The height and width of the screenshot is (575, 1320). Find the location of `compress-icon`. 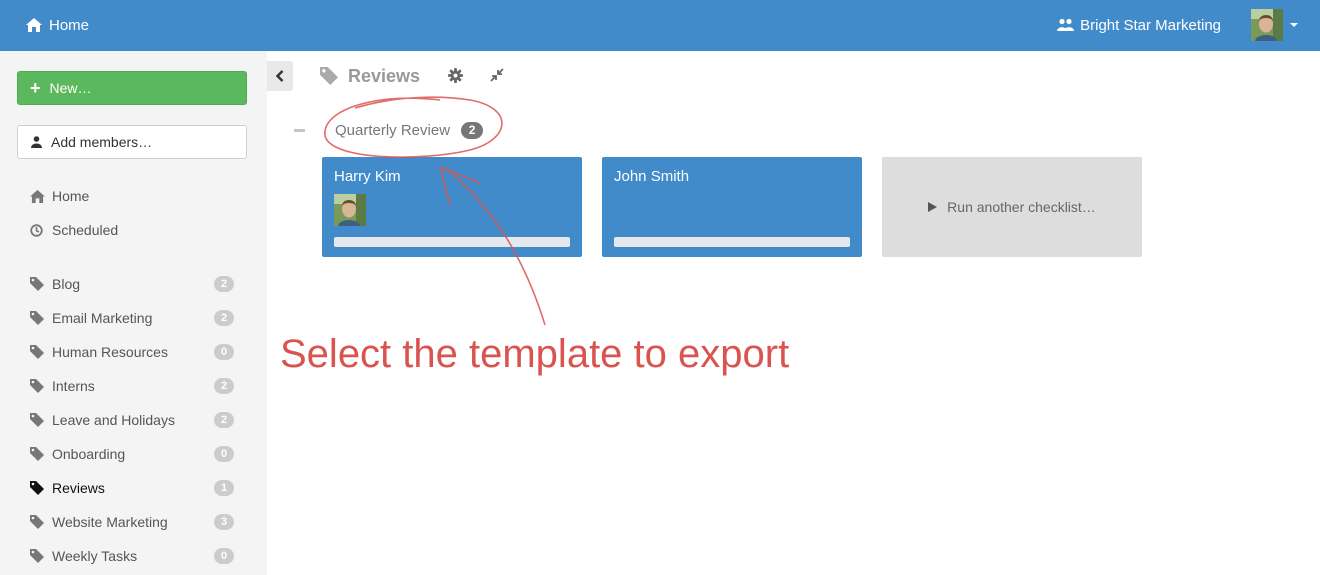

compress-icon is located at coordinates (497, 75).